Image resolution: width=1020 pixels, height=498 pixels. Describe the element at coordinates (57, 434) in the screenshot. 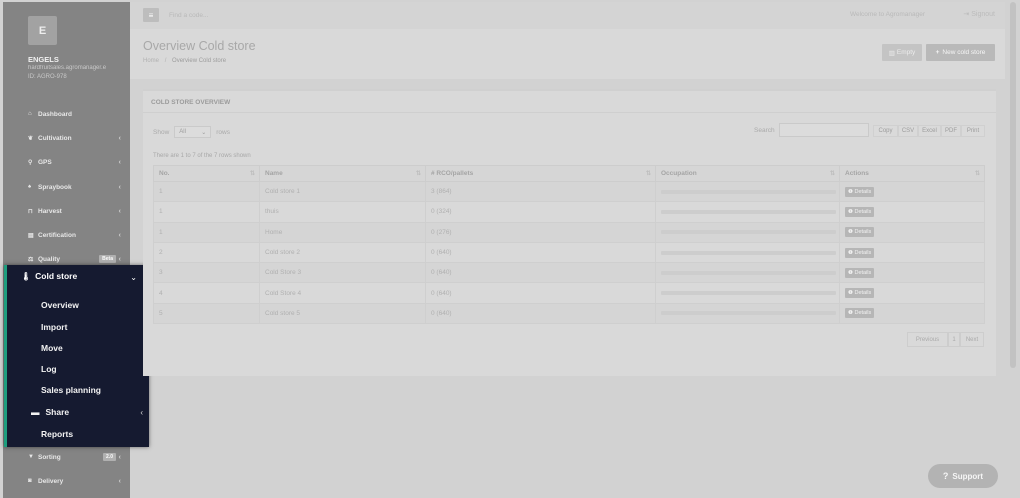

I see `submenu-item-reports: Reports` at that location.